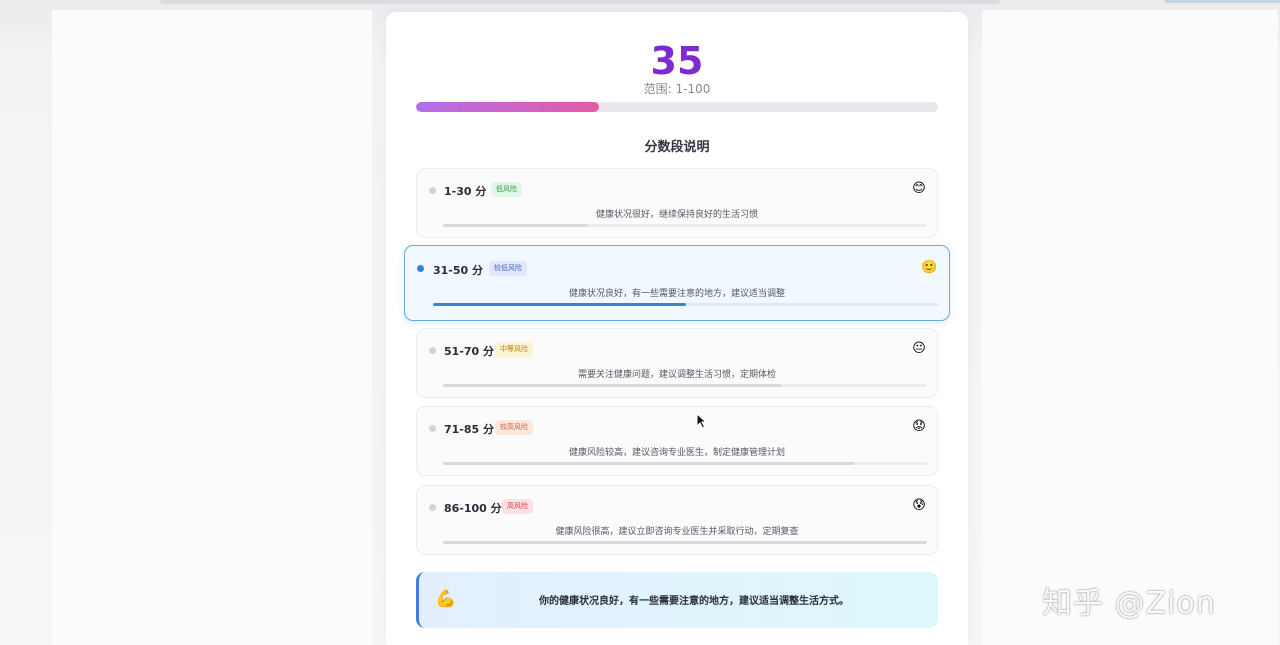 Image resolution: width=1280 pixels, height=645 pixels. I want to click on band-range-label: 51-70 分, so click(469, 351).